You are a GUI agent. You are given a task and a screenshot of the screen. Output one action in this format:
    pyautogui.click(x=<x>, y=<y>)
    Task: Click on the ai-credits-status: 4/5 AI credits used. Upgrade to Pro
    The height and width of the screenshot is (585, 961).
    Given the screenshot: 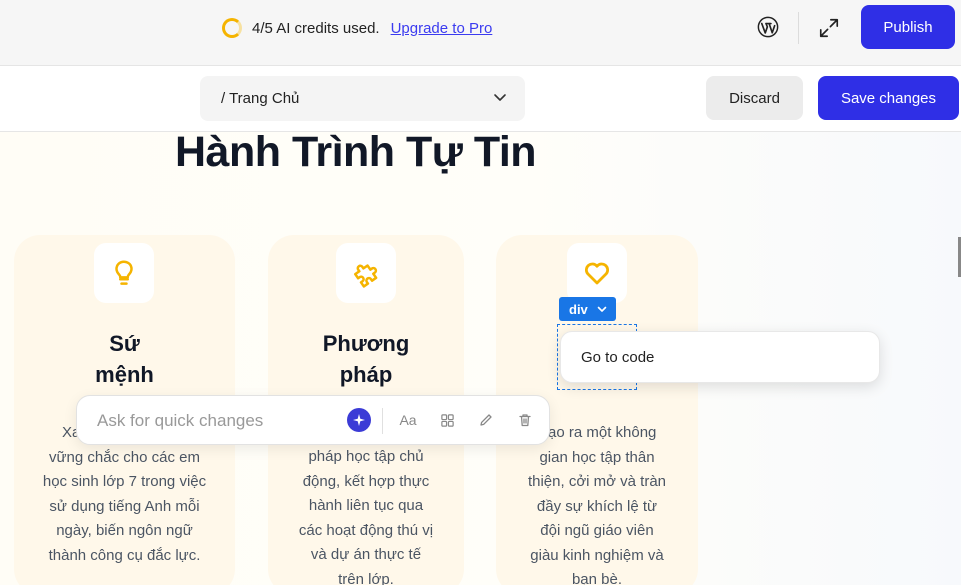 What is the action you would take?
    pyautogui.click(x=357, y=28)
    